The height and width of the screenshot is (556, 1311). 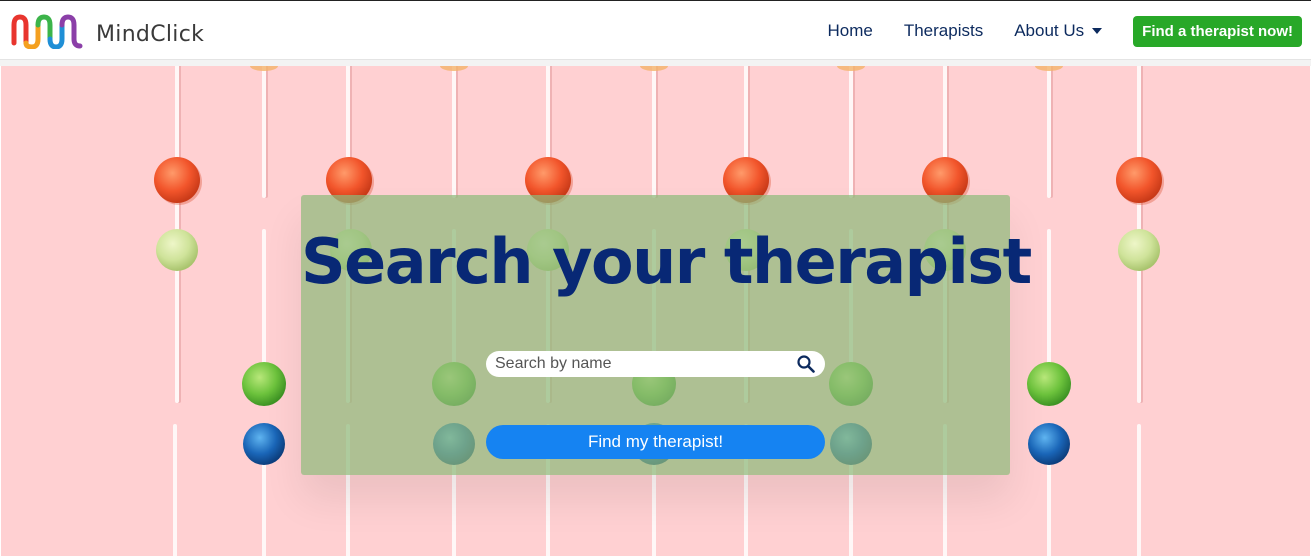 I want to click on nav-therapists: Therapists, so click(x=943, y=31).